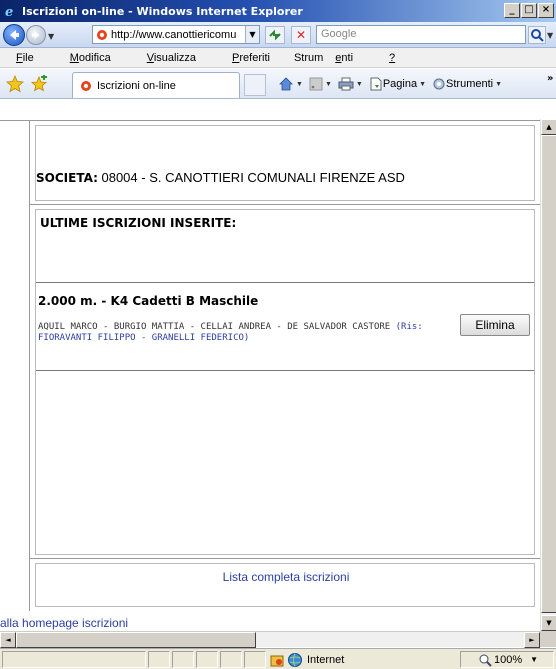  Describe the element at coordinates (316, 84) in the screenshot. I see `rss-icon` at that location.